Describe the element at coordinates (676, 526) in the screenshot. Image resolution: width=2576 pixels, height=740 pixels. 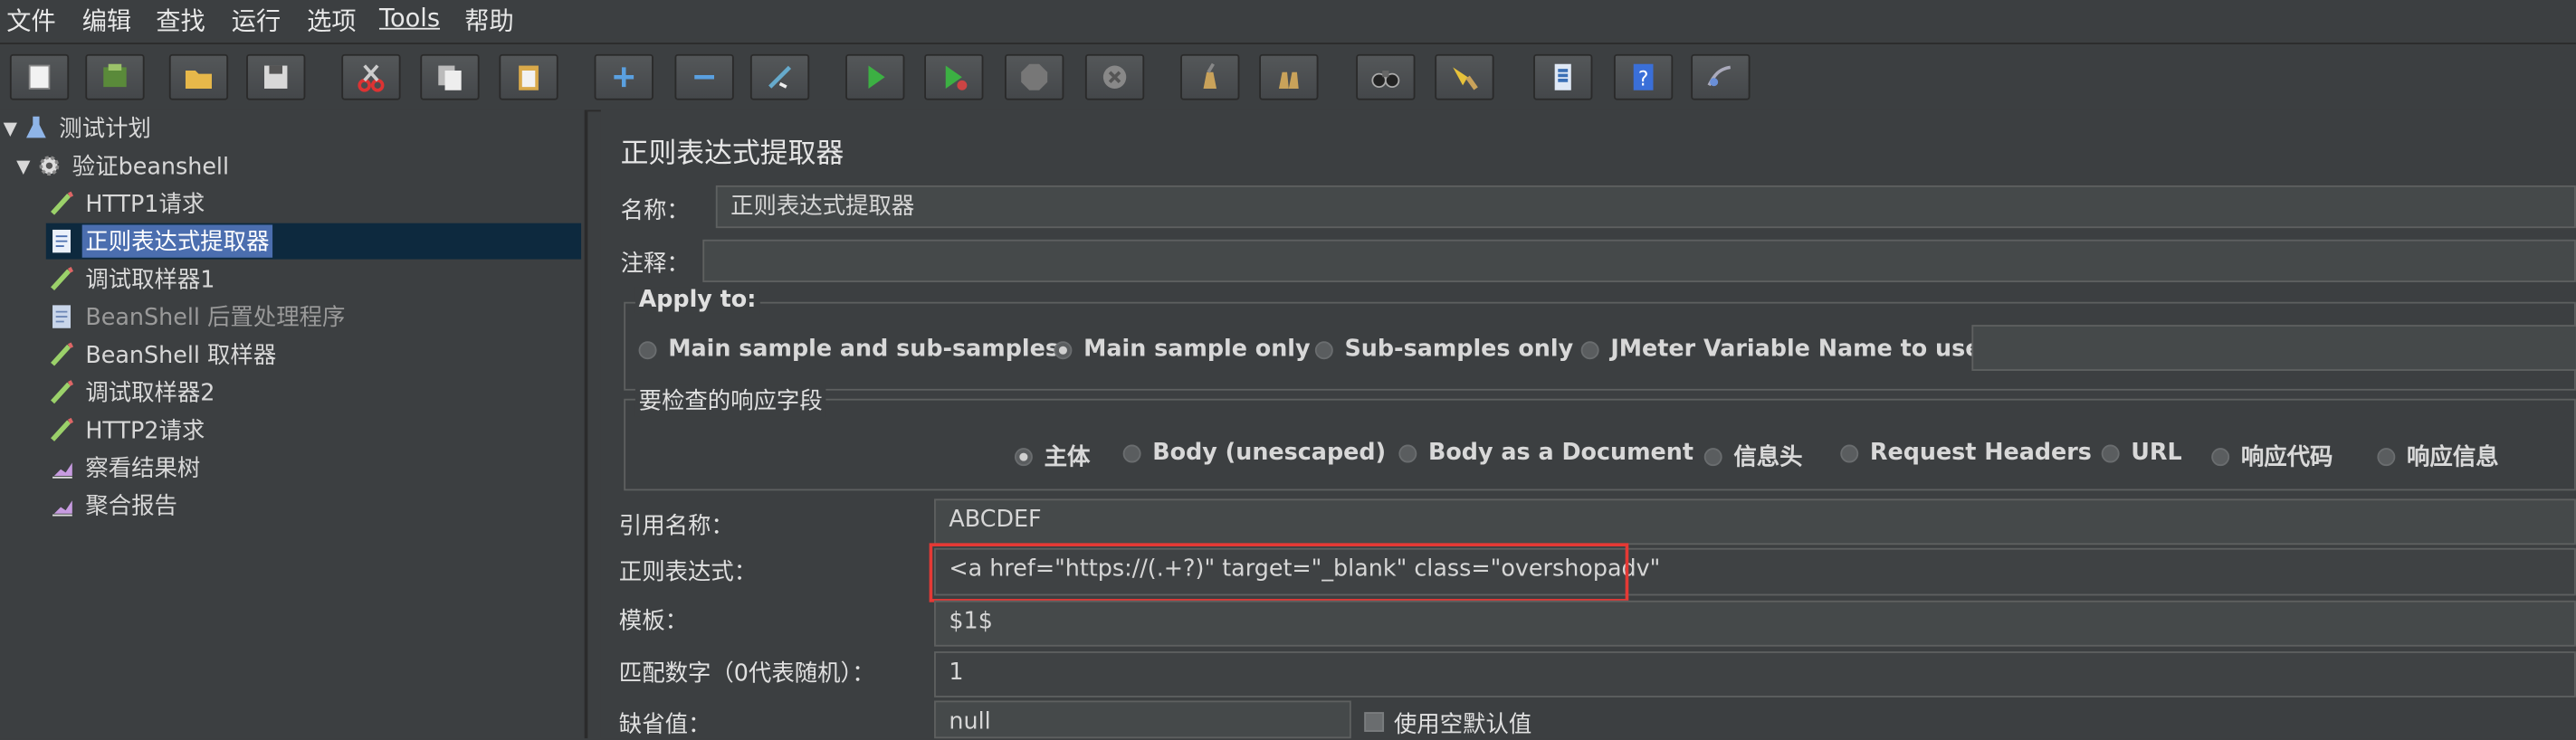
I see `ref-name-label: 引用名称：` at that location.